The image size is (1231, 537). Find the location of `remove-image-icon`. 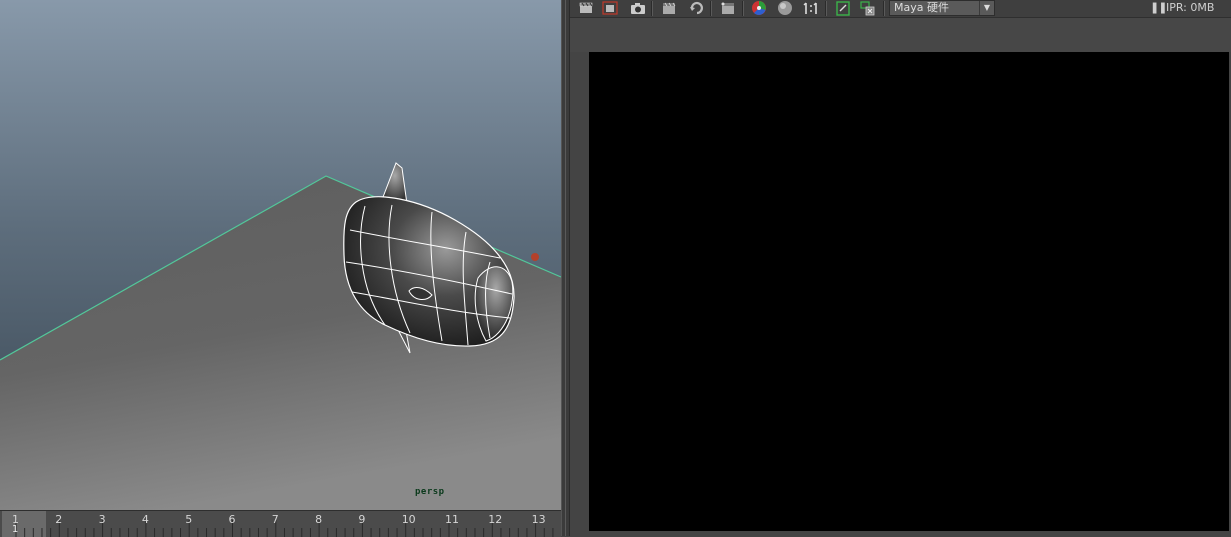

remove-image-icon is located at coordinates (868, 8).